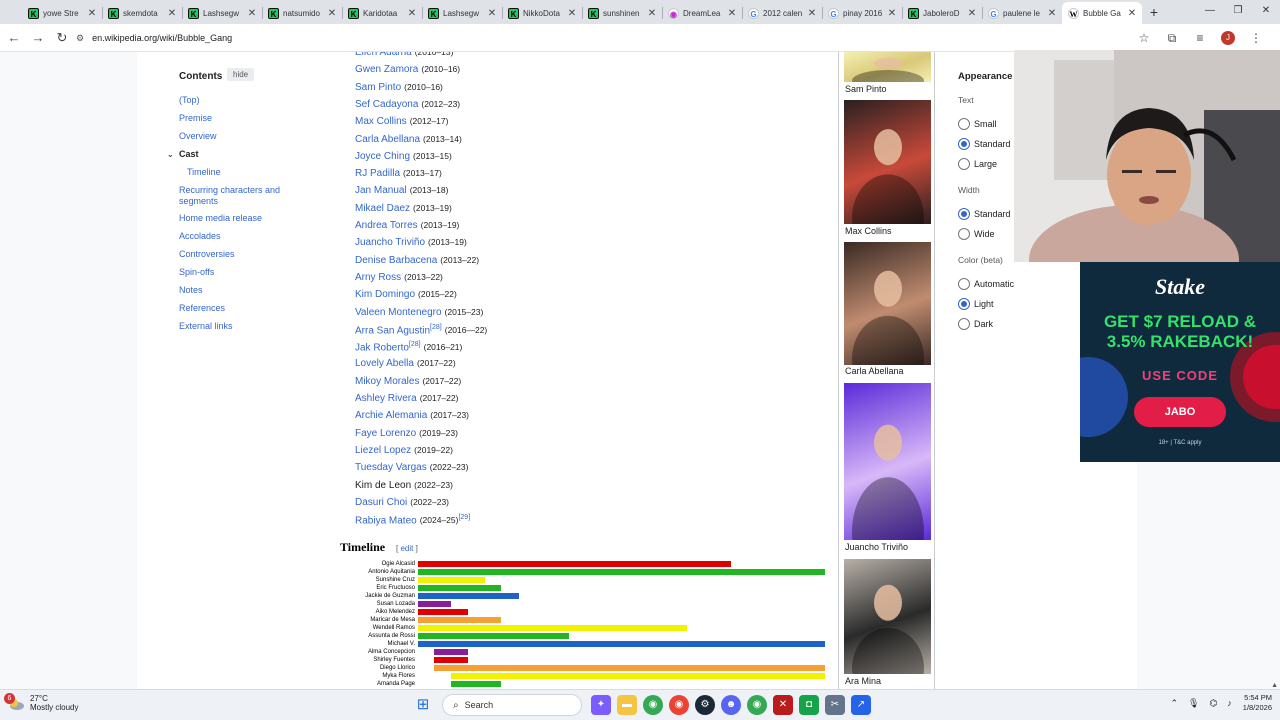 The height and width of the screenshot is (720, 1280). What do you see at coordinates (1257, 703) in the screenshot?
I see `clock: 5:54 PM 1/8/2026` at bounding box center [1257, 703].